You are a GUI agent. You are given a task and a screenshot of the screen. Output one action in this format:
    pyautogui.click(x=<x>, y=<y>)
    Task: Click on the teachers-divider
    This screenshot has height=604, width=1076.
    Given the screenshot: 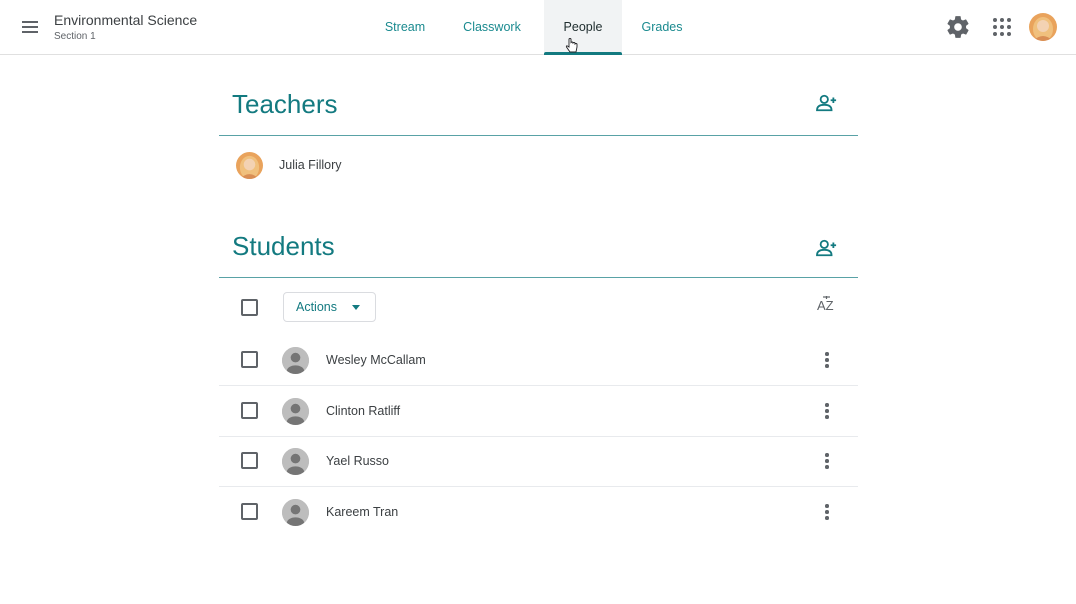 What is the action you would take?
    pyautogui.click(x=538, y=135)
    